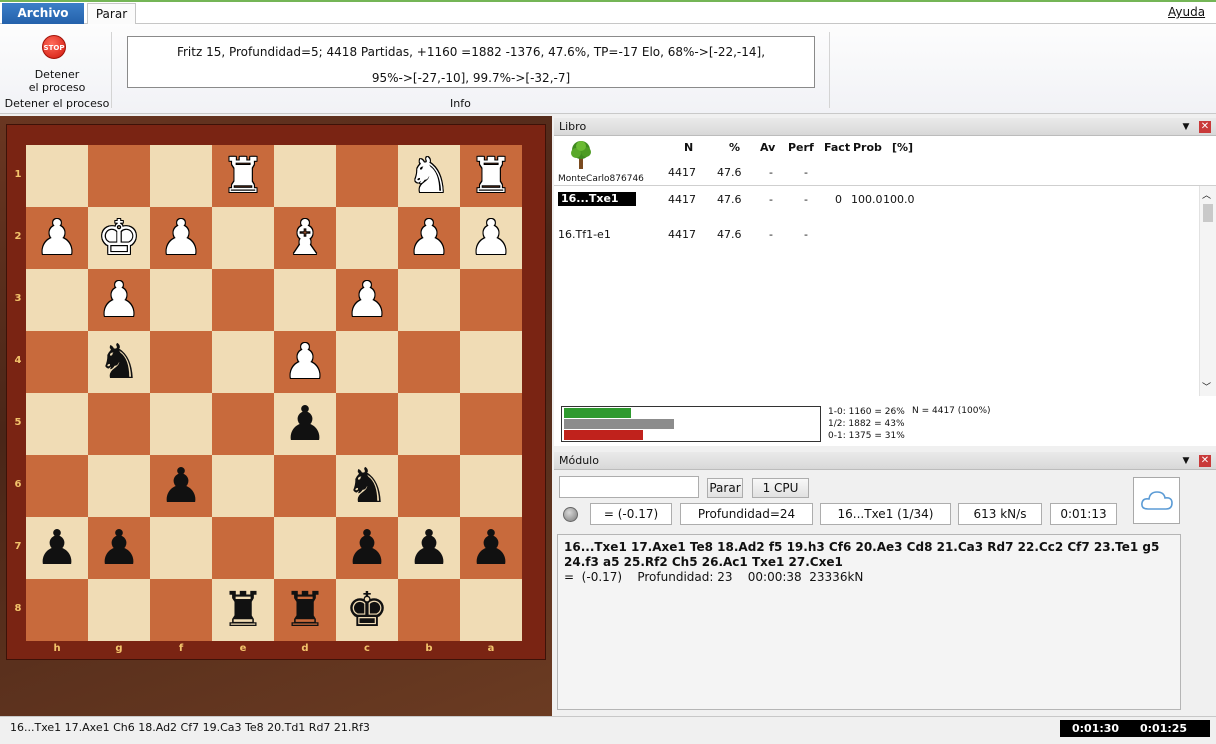 This screenshot has width=1216, height=744. I want to click on square-e2, so click(243, 238).